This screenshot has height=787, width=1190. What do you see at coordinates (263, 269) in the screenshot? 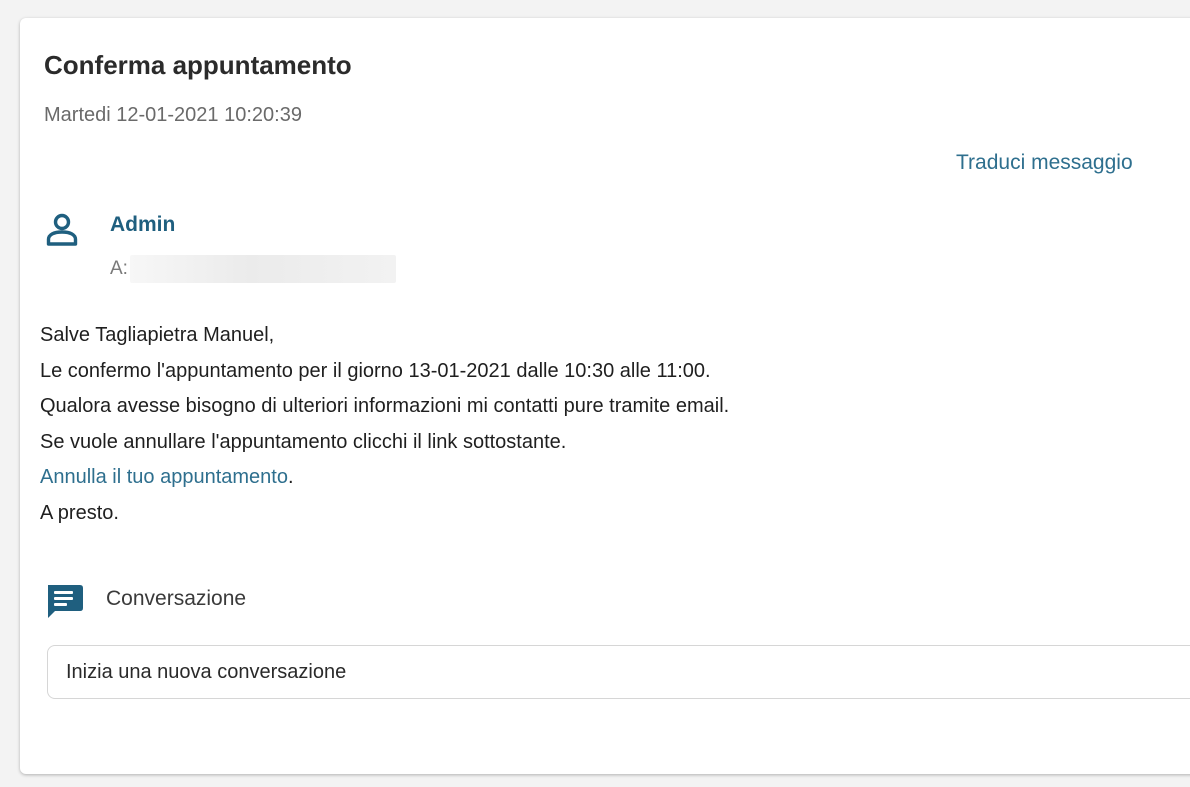
I see `recipient-redacted` at bounding box center [263, 269].